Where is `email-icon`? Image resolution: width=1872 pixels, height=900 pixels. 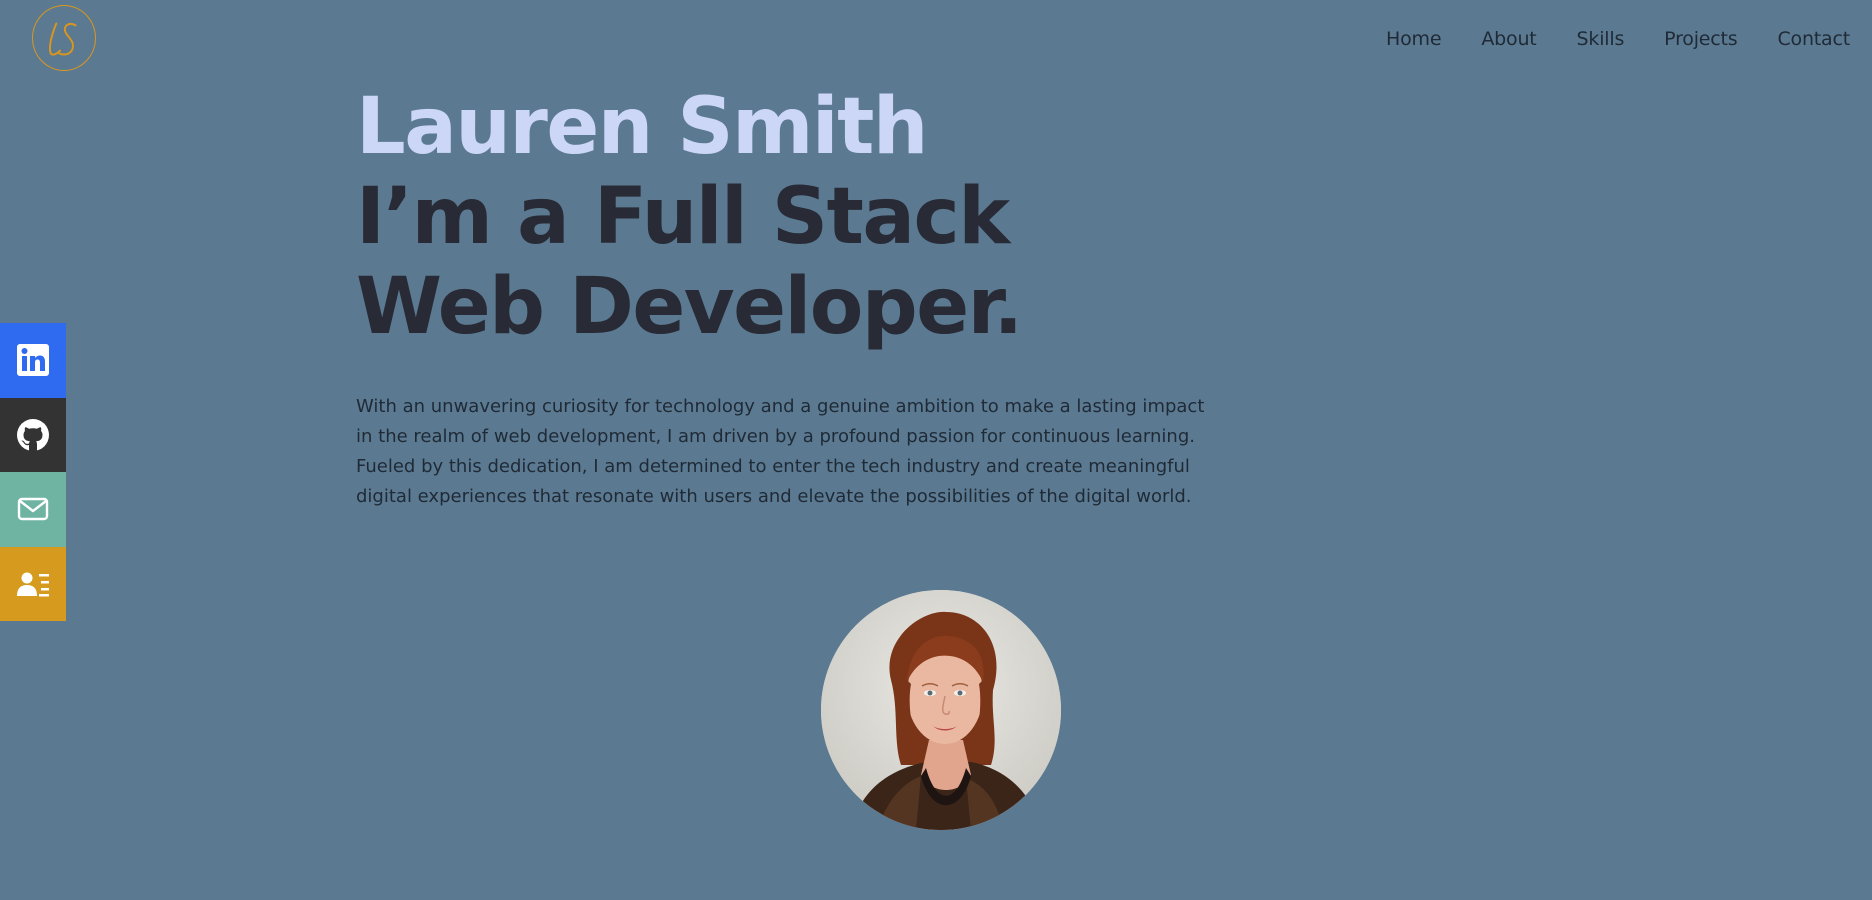
email-icon is located at coordinates (33, 509).